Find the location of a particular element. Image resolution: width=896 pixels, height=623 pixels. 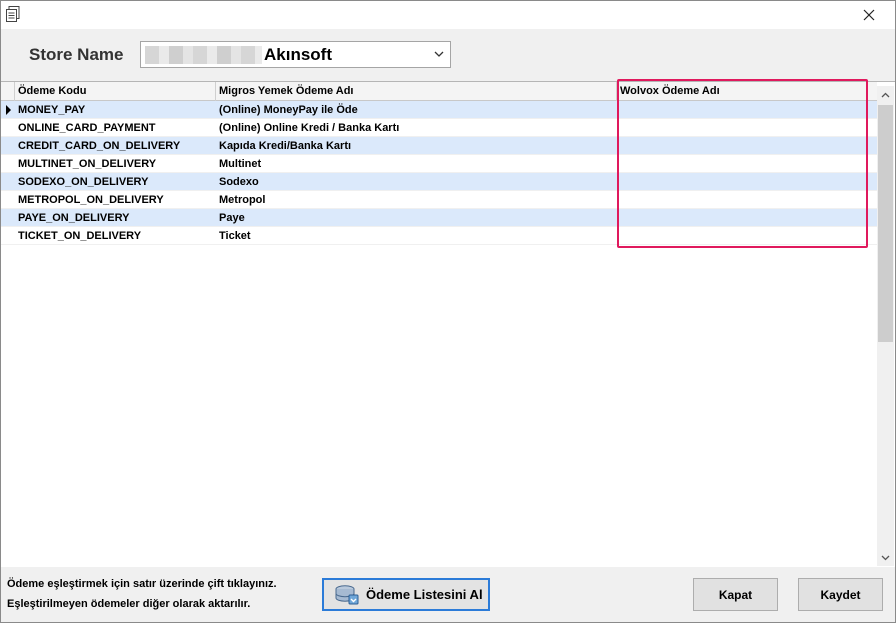

vertical-scrollbar is located at coordinates (885, 326).